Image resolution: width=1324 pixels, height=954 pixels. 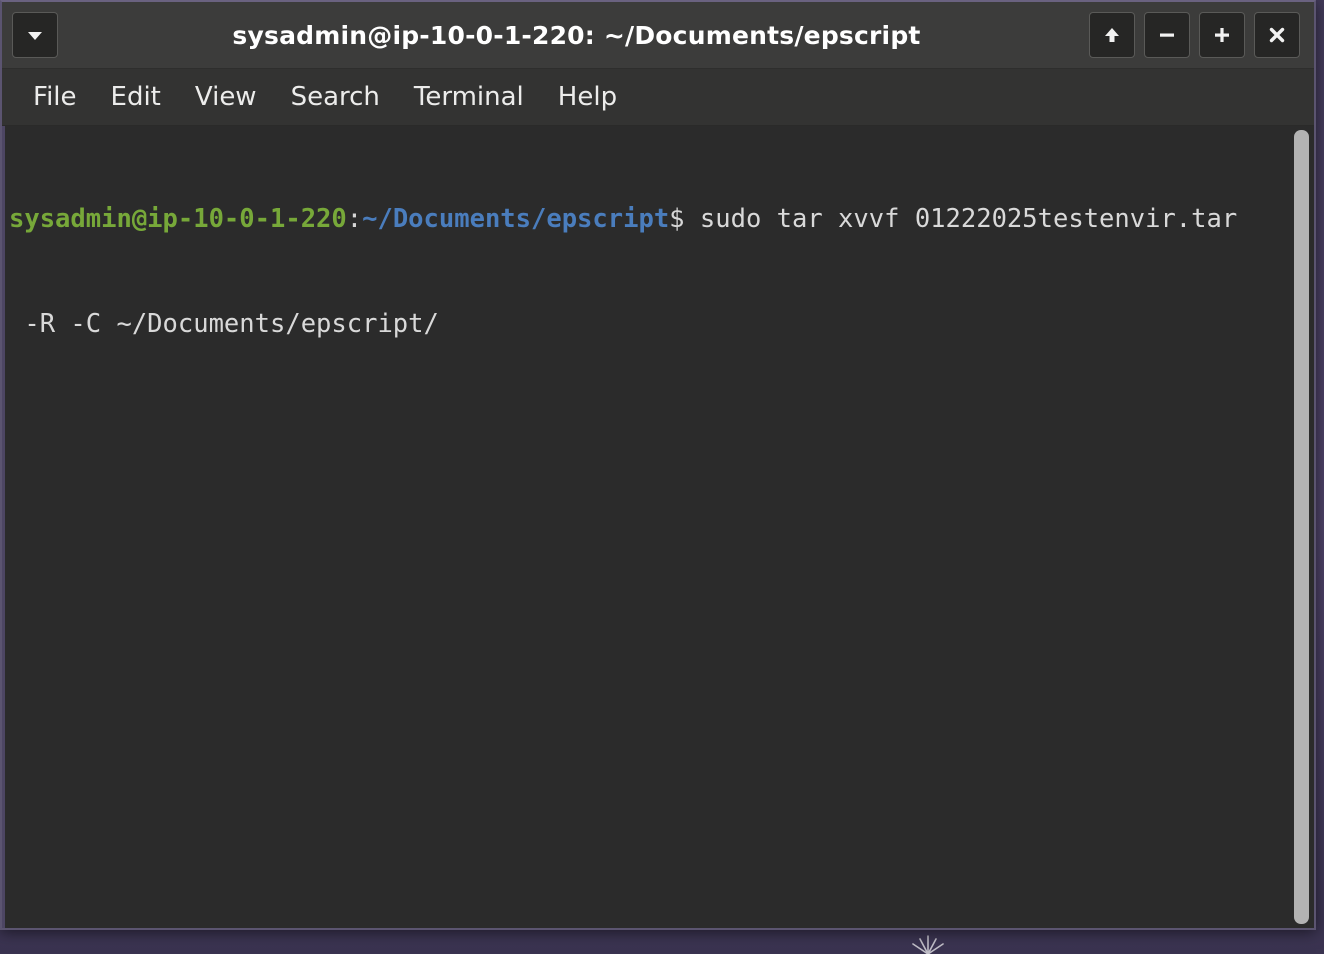 I want to click on minimize-window-button, so click(x=1167, y=35).